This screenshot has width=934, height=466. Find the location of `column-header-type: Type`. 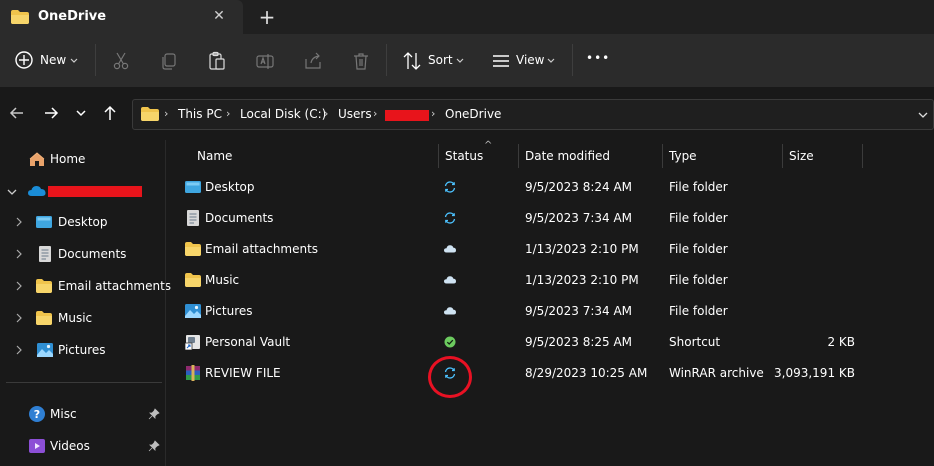

column-header-type: Type is located at coordinates (683, 156).